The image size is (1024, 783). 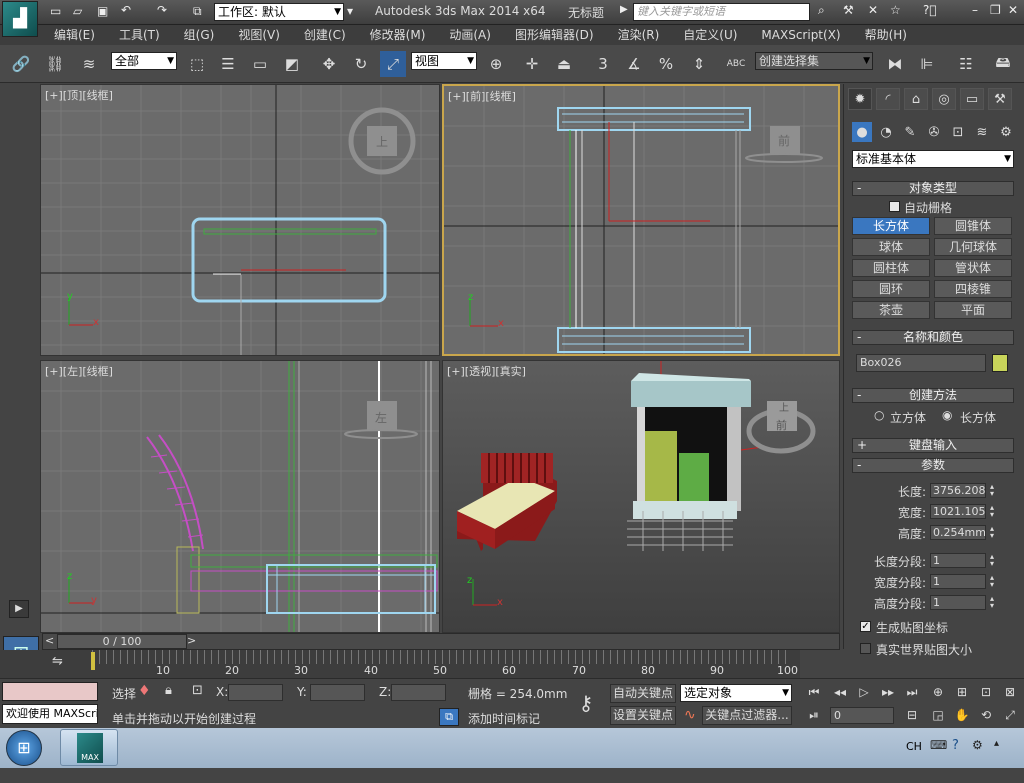 What do you see at coordinates (958, 560) in the screenshot?
I see `length-segs-field: 1` at bounding box center [958, 560].